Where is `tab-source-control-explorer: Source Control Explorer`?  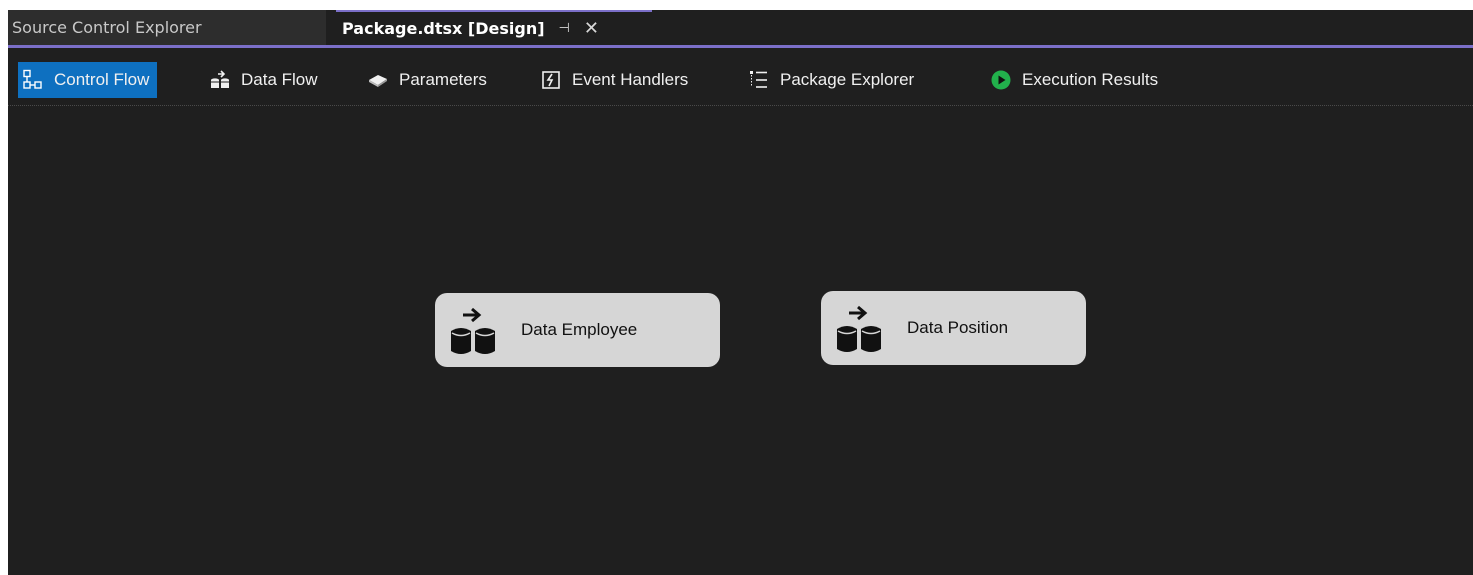 tab-source-control-explorer: Source Control Explorer is located at coordinates (167, 27).